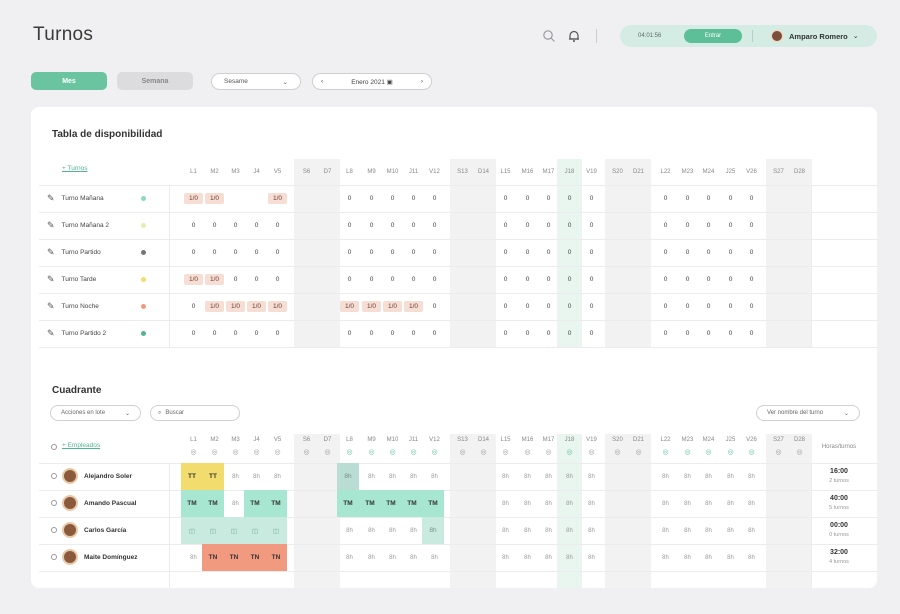 Image resolution: width=900 pixels, height=614 pixels. What do you see at coordinates (95, 413) in the screenshot?
I see `bulk-actions-select: Acciones en lote ⌄` at bounding box center [95, 413].